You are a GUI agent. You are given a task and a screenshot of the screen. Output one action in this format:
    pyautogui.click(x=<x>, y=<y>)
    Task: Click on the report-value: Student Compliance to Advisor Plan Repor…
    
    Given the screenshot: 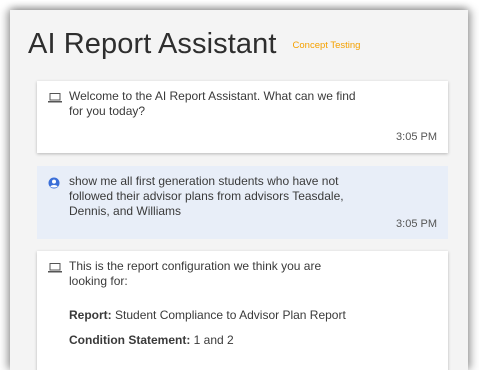 What is the action you would take?
    pyautogui.click(x=230, y=315)
    